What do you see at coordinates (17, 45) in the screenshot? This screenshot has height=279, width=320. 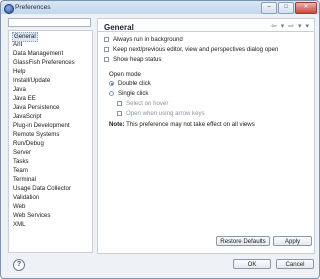 I see `tree-item-ant: Ant` at bounding box center [17, 45].